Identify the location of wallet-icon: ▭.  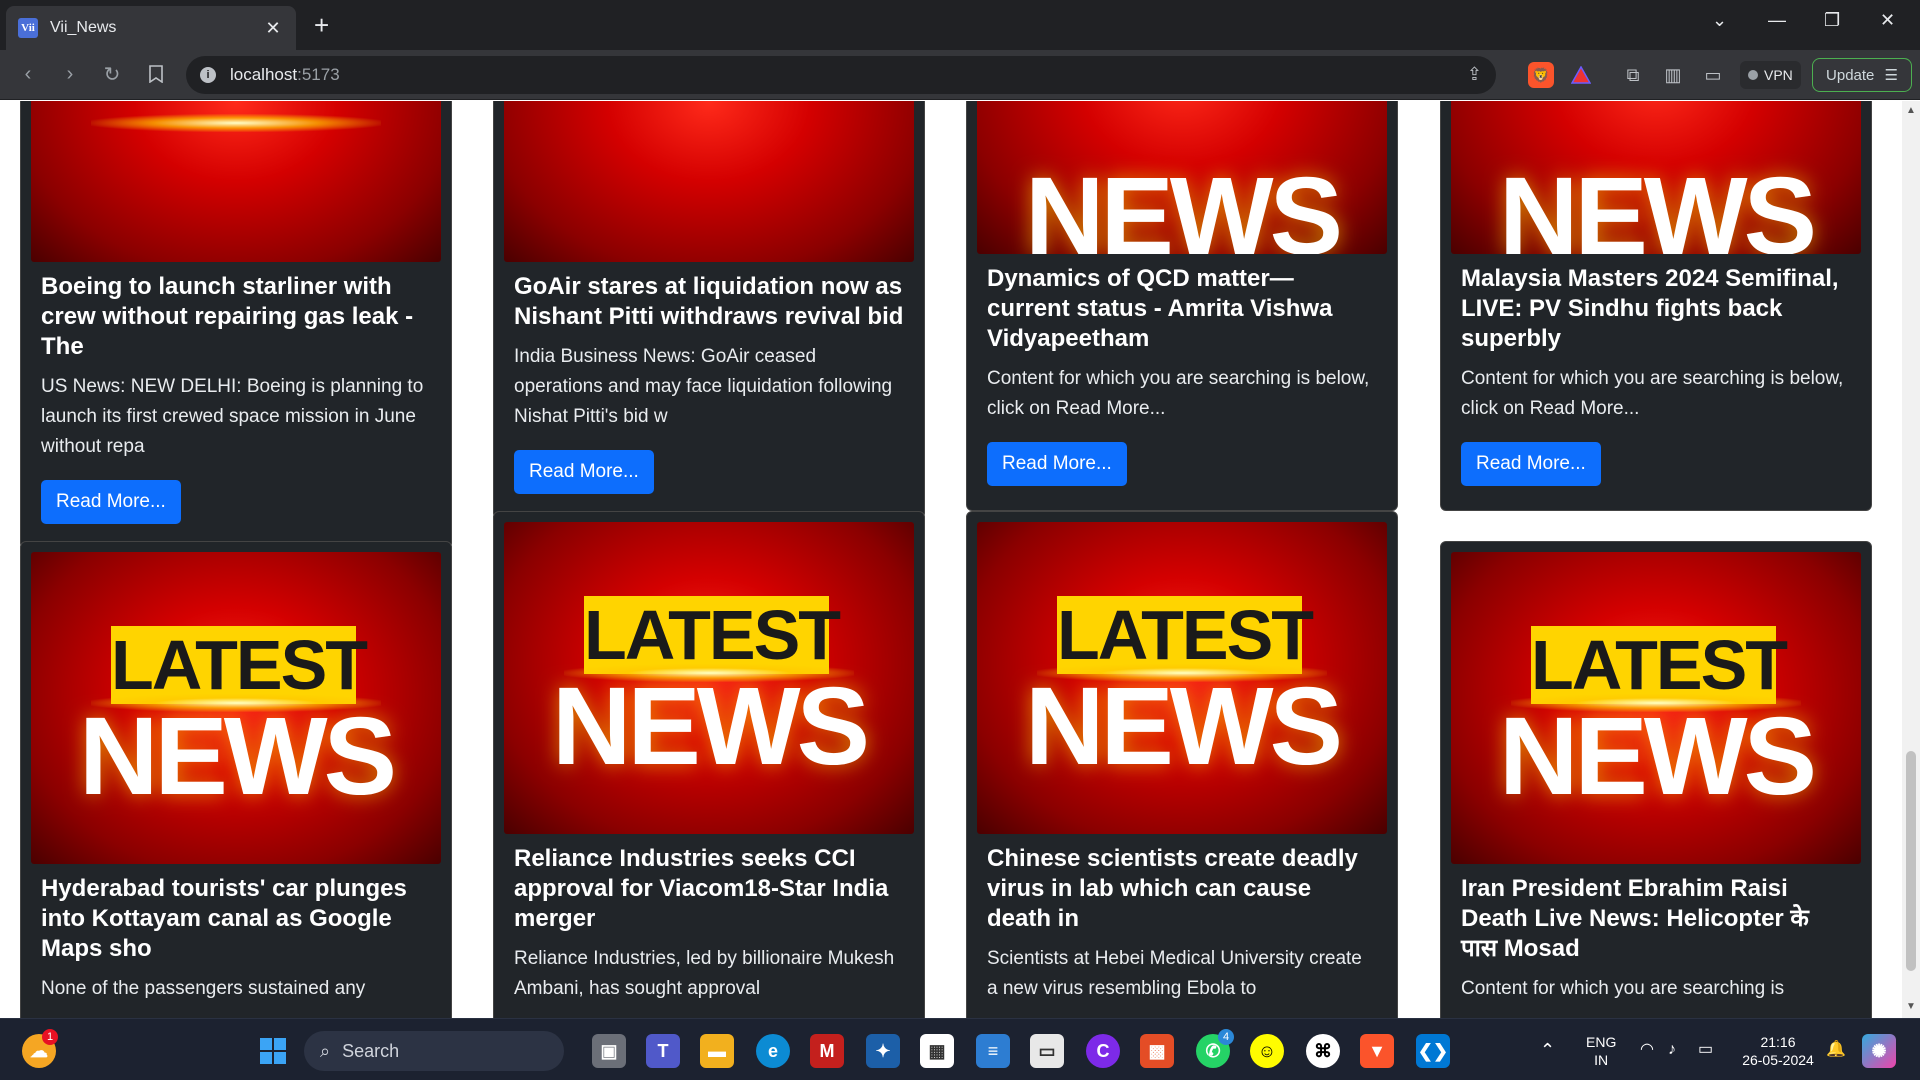
(1713, 75).